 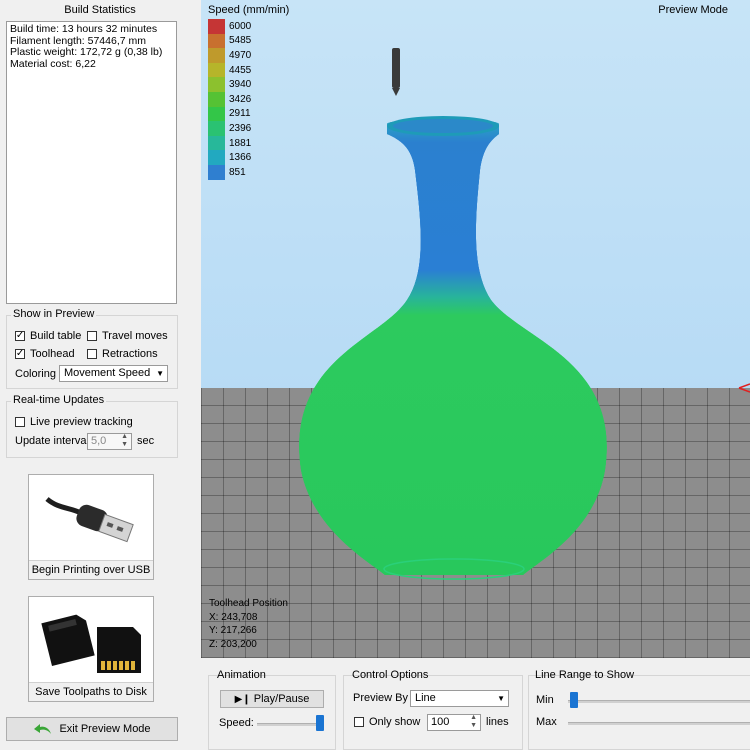 What do you see at coordinates (146, 441) in the screenshot?
I see `update-interval-unit: sec` at bounding box center [146, 441].